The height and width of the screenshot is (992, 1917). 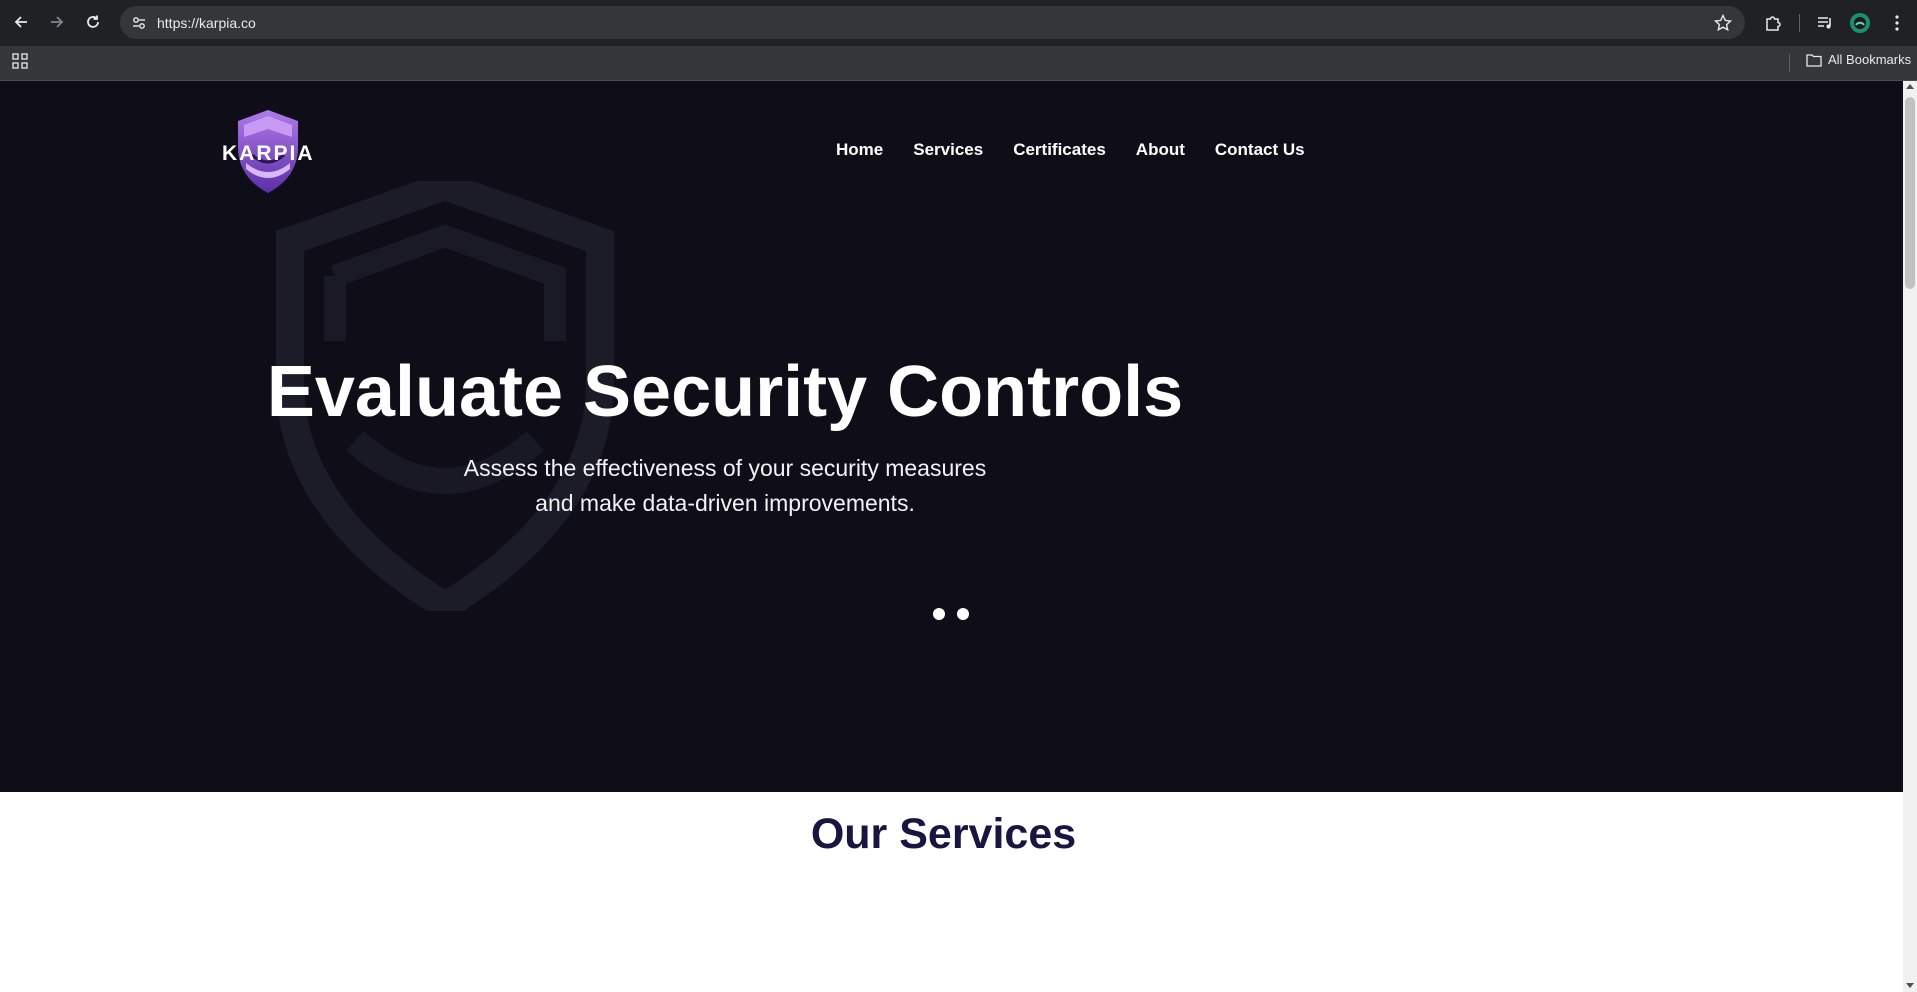 What do you see at coordinates (725, 392) in the screenshot?
I see `hero-title: Evaluate Security Controls` at bounding box center [725, 392].